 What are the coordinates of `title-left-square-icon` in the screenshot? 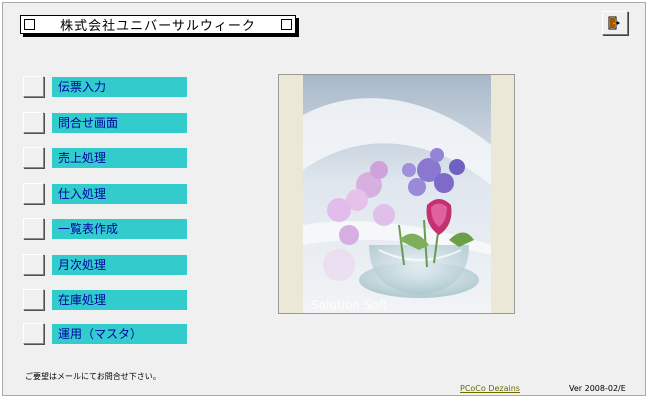 It's located at (29, 24).